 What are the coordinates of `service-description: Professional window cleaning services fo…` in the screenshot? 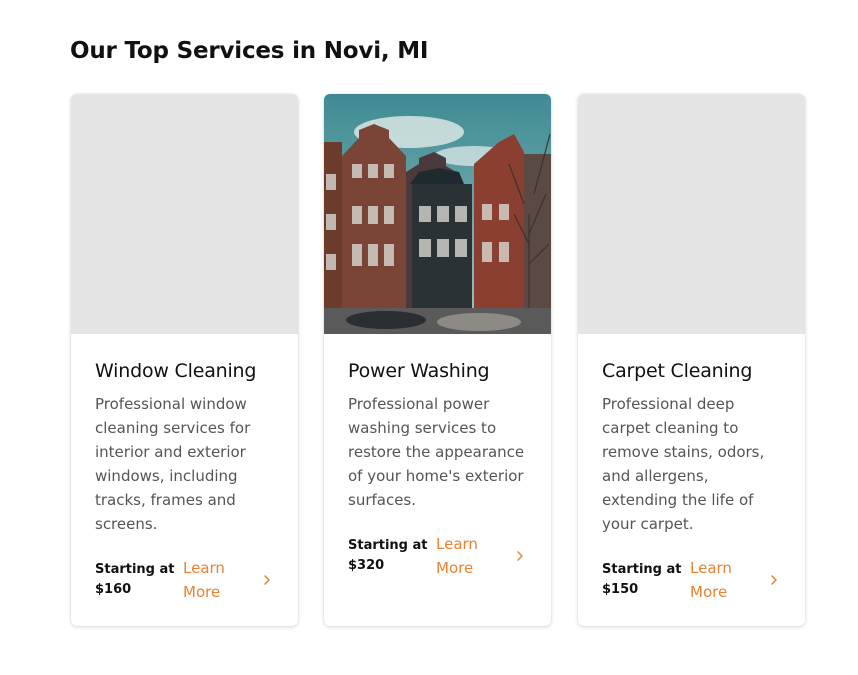 It's located at (173, 464).